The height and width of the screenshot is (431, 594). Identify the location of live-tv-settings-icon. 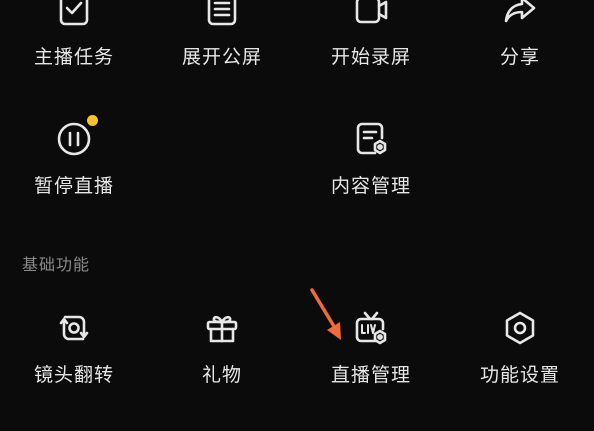
(371, 328).